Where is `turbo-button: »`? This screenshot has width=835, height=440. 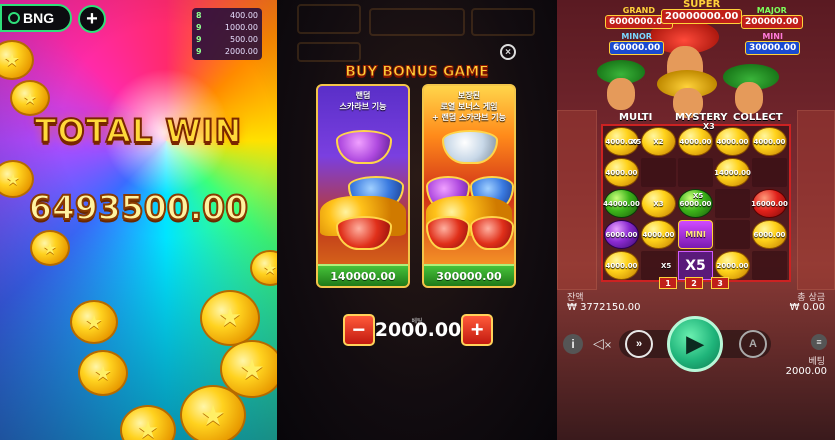 turbo-button: » is located at coordinates (639, 344).